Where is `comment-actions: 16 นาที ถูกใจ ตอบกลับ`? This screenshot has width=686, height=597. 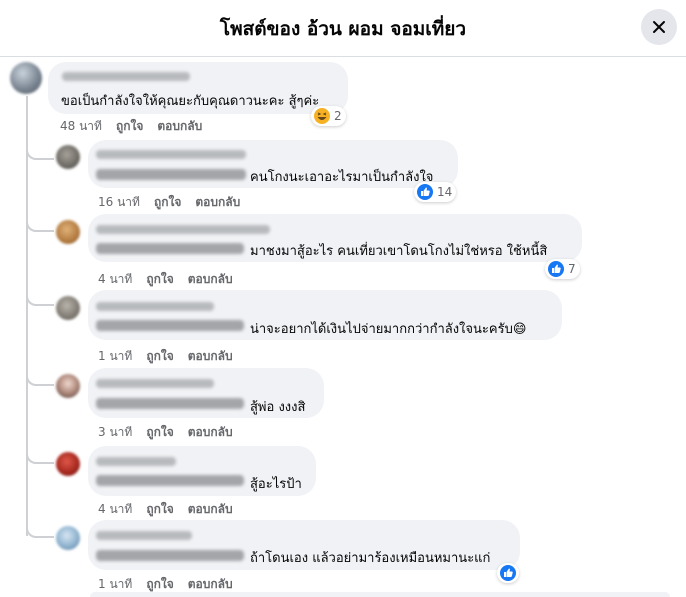
comment-actions: 16 นาที ถูกใจ ตอบกลับ is located at coordinates (176, 202).